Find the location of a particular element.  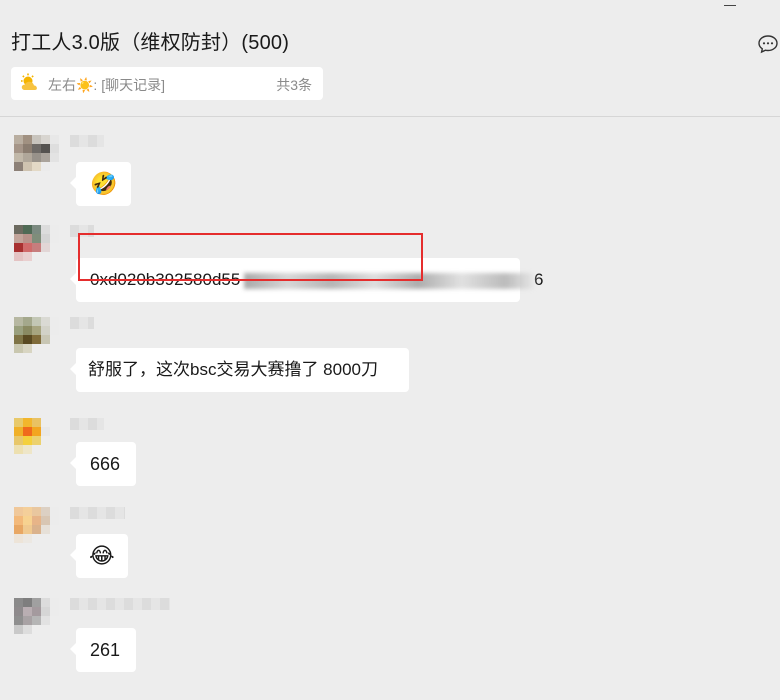

emoji-joy: 😂 is located at coordinates (102, 556).